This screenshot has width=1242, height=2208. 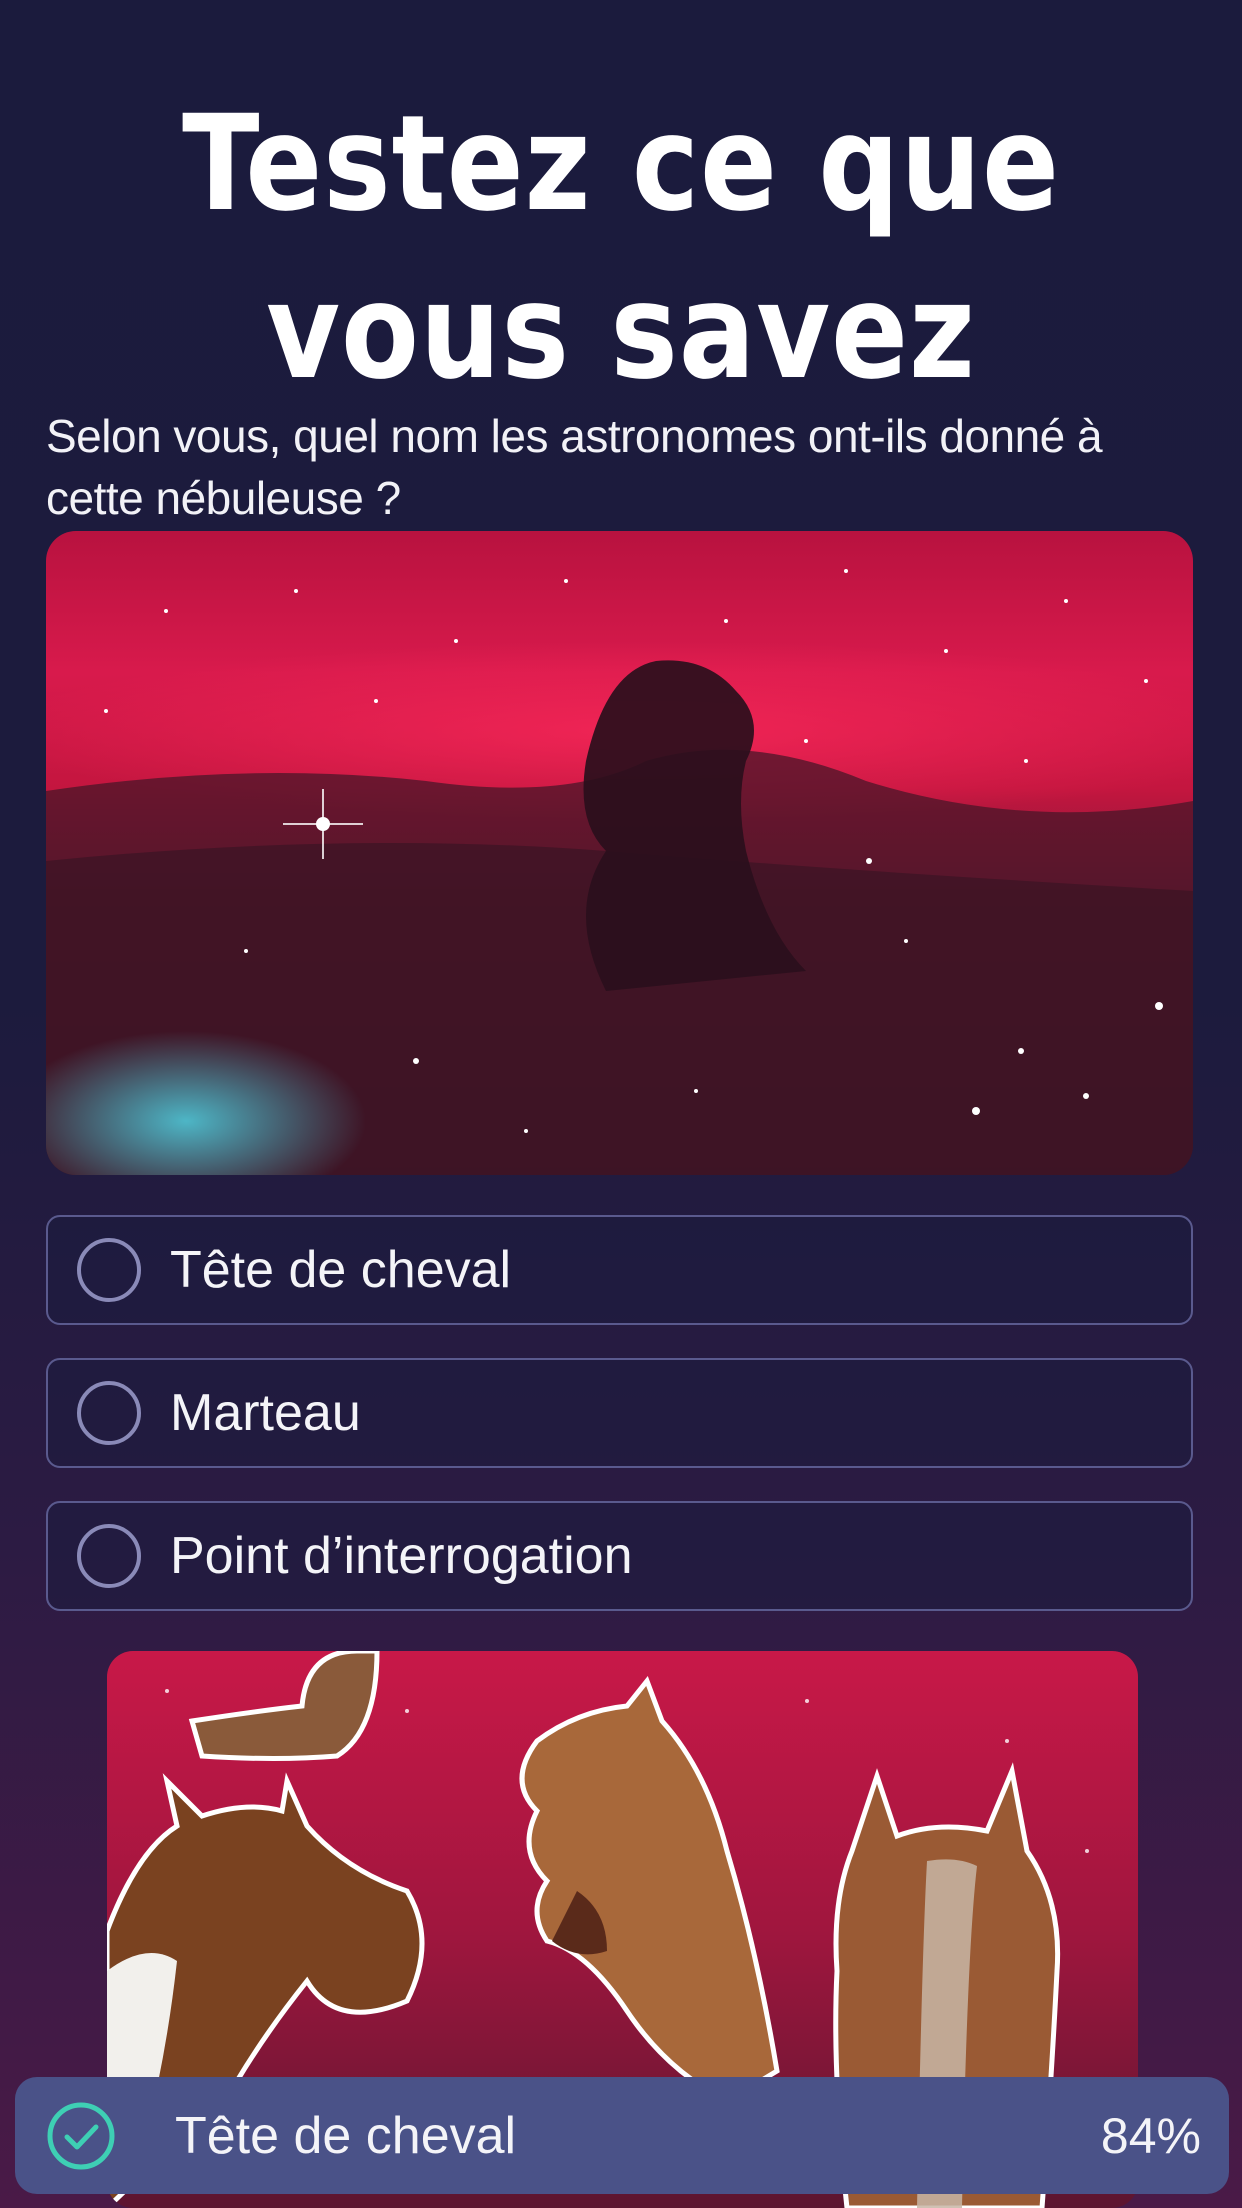 What do you see at coordinates (265, 1413) in the screenshot?
I see `answer-option-label: Marteau` at bounding box center [265, 1413].